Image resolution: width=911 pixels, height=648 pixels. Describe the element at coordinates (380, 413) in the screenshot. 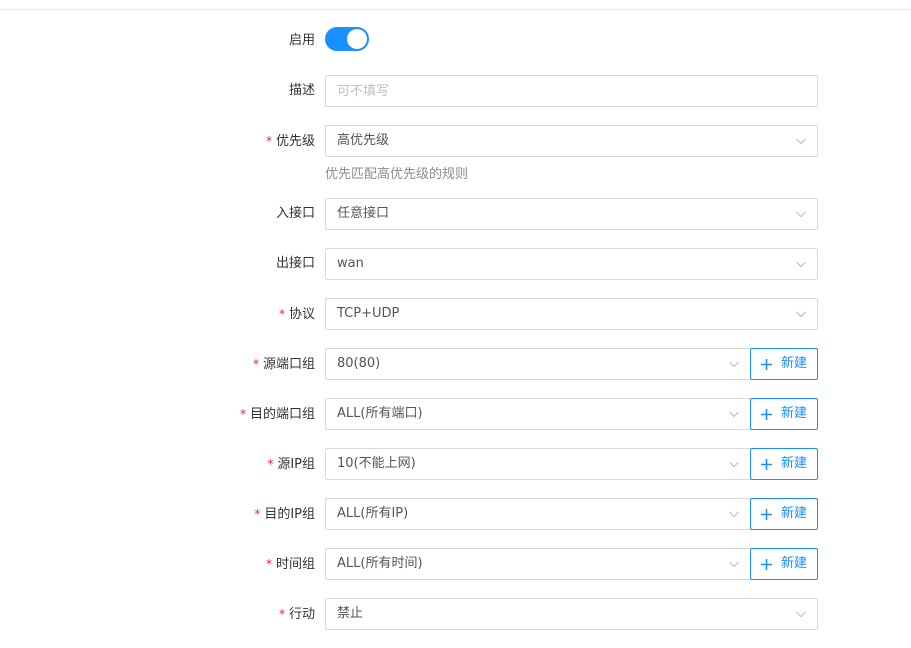

I see `dst-port-group-value: ALL(所有端口)` at that location.